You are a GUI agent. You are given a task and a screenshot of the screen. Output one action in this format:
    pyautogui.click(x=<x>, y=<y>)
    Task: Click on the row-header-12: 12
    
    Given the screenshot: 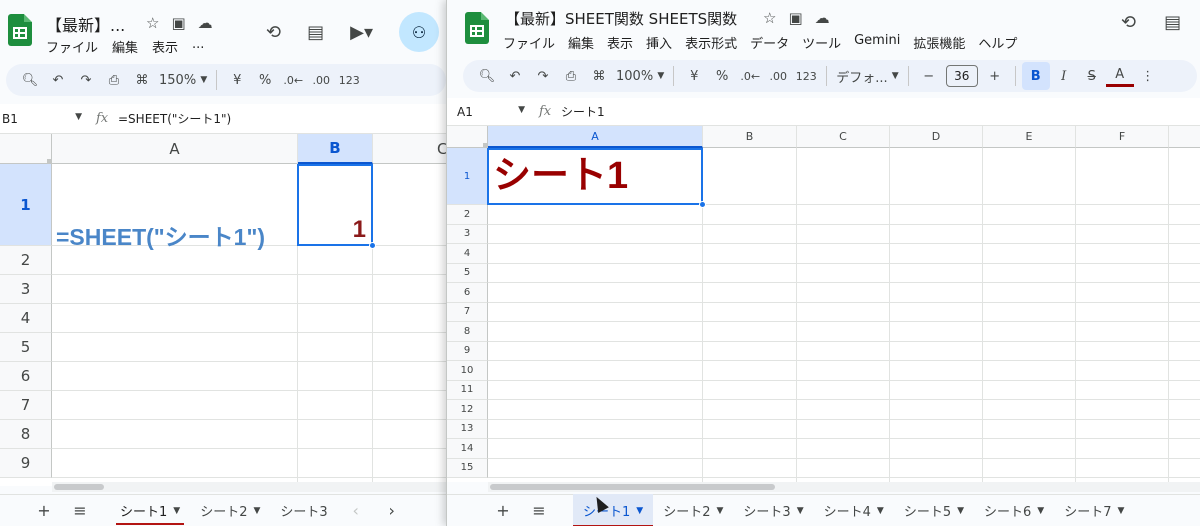 What is the action you would take?
    pyautogui.click(x=467, y=410)
    